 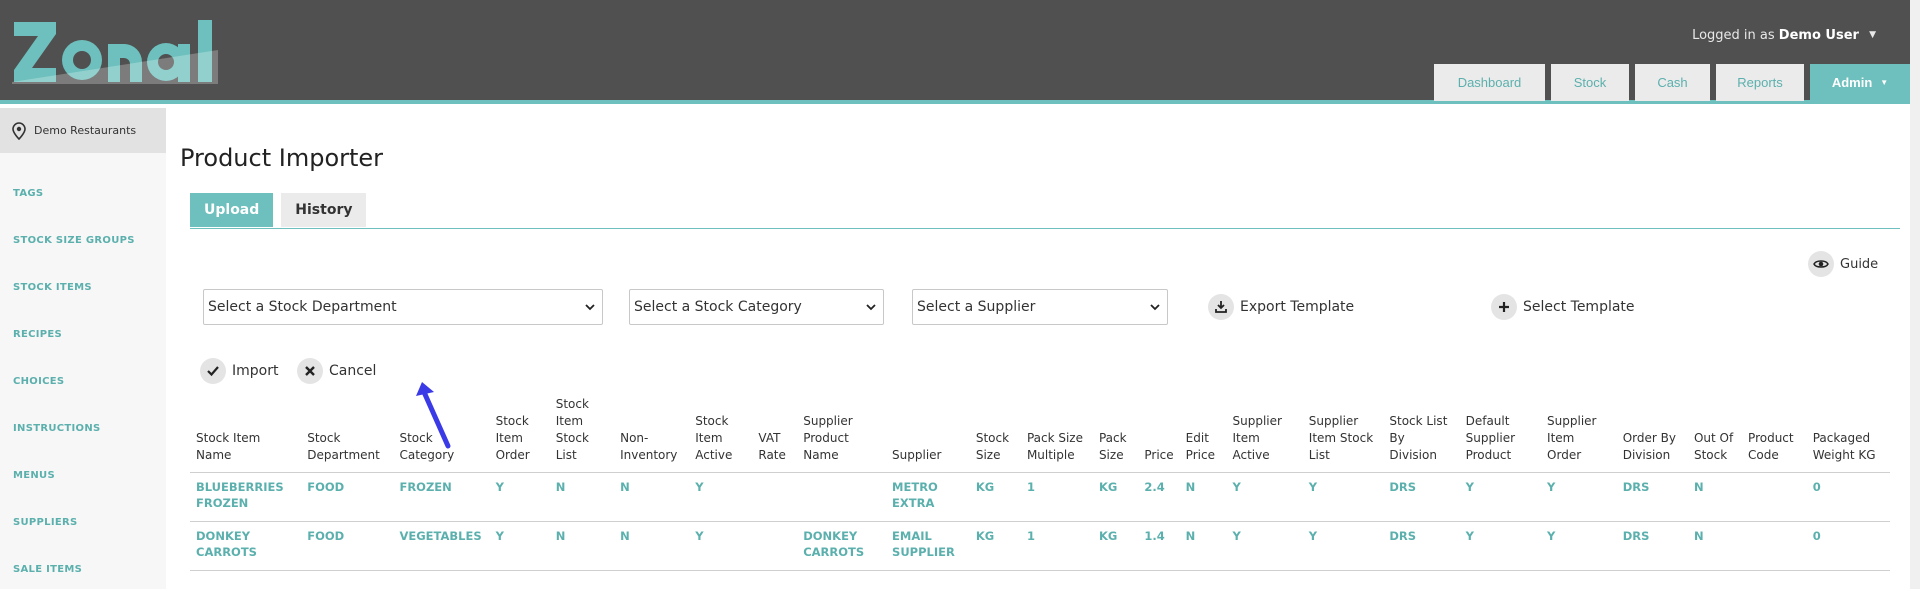 I want to click on main-nav: Dashboard Stock Cash Reports Admin ▼, so click(x=1672, y=82).